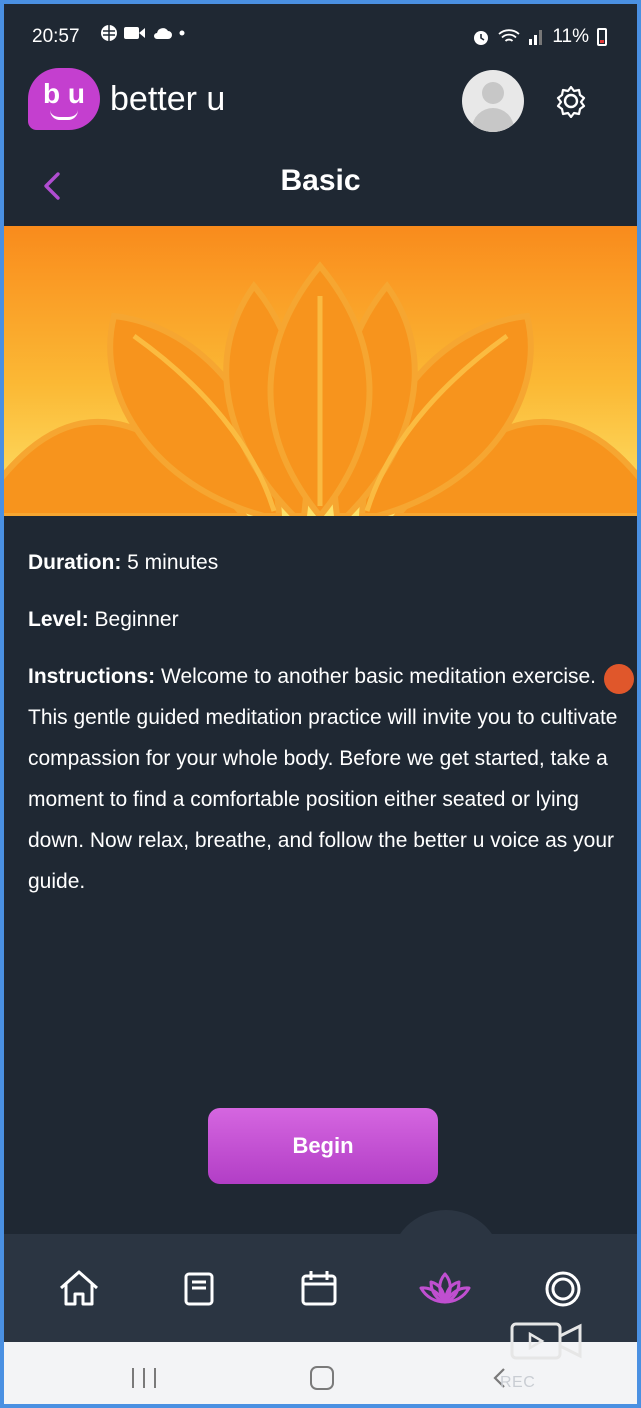 This screenshot has height=1408, width=641. What do you see at coordinates (563, 1289) in the screenshot?
I see `lifebuoy-icon` at bounding box center [563, 1289].